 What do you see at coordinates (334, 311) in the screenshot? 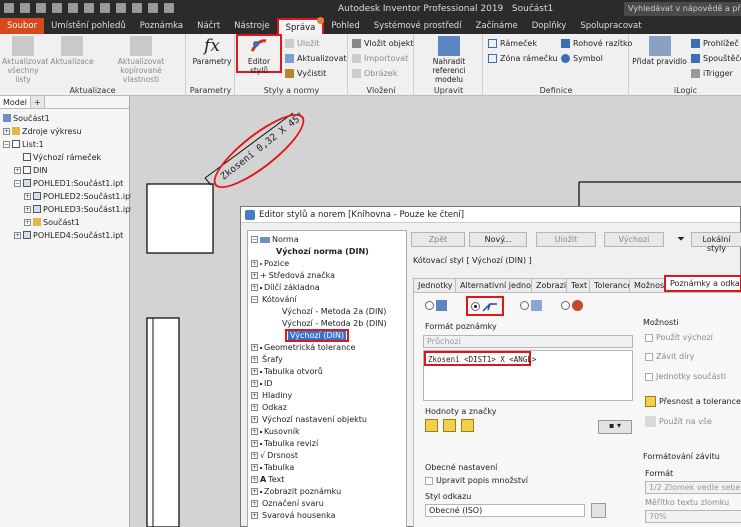
I see `style-node-method-2a: Výchozí - Metoda 2a (DIN)` at bounding box center [334, 311].